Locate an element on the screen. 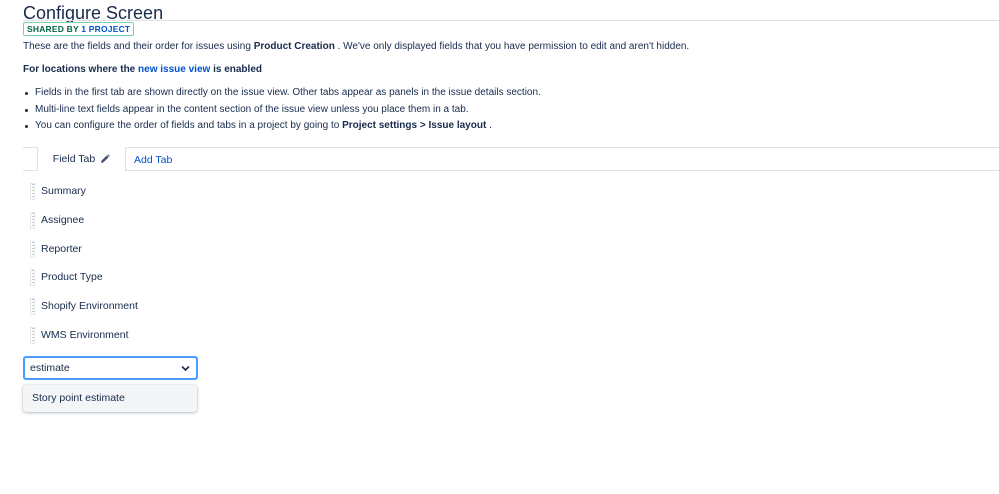 The height and width of the screenshot is (494, 999). field-row-shopify-environment: Shopify Environment is located at coordinates (84, 306).